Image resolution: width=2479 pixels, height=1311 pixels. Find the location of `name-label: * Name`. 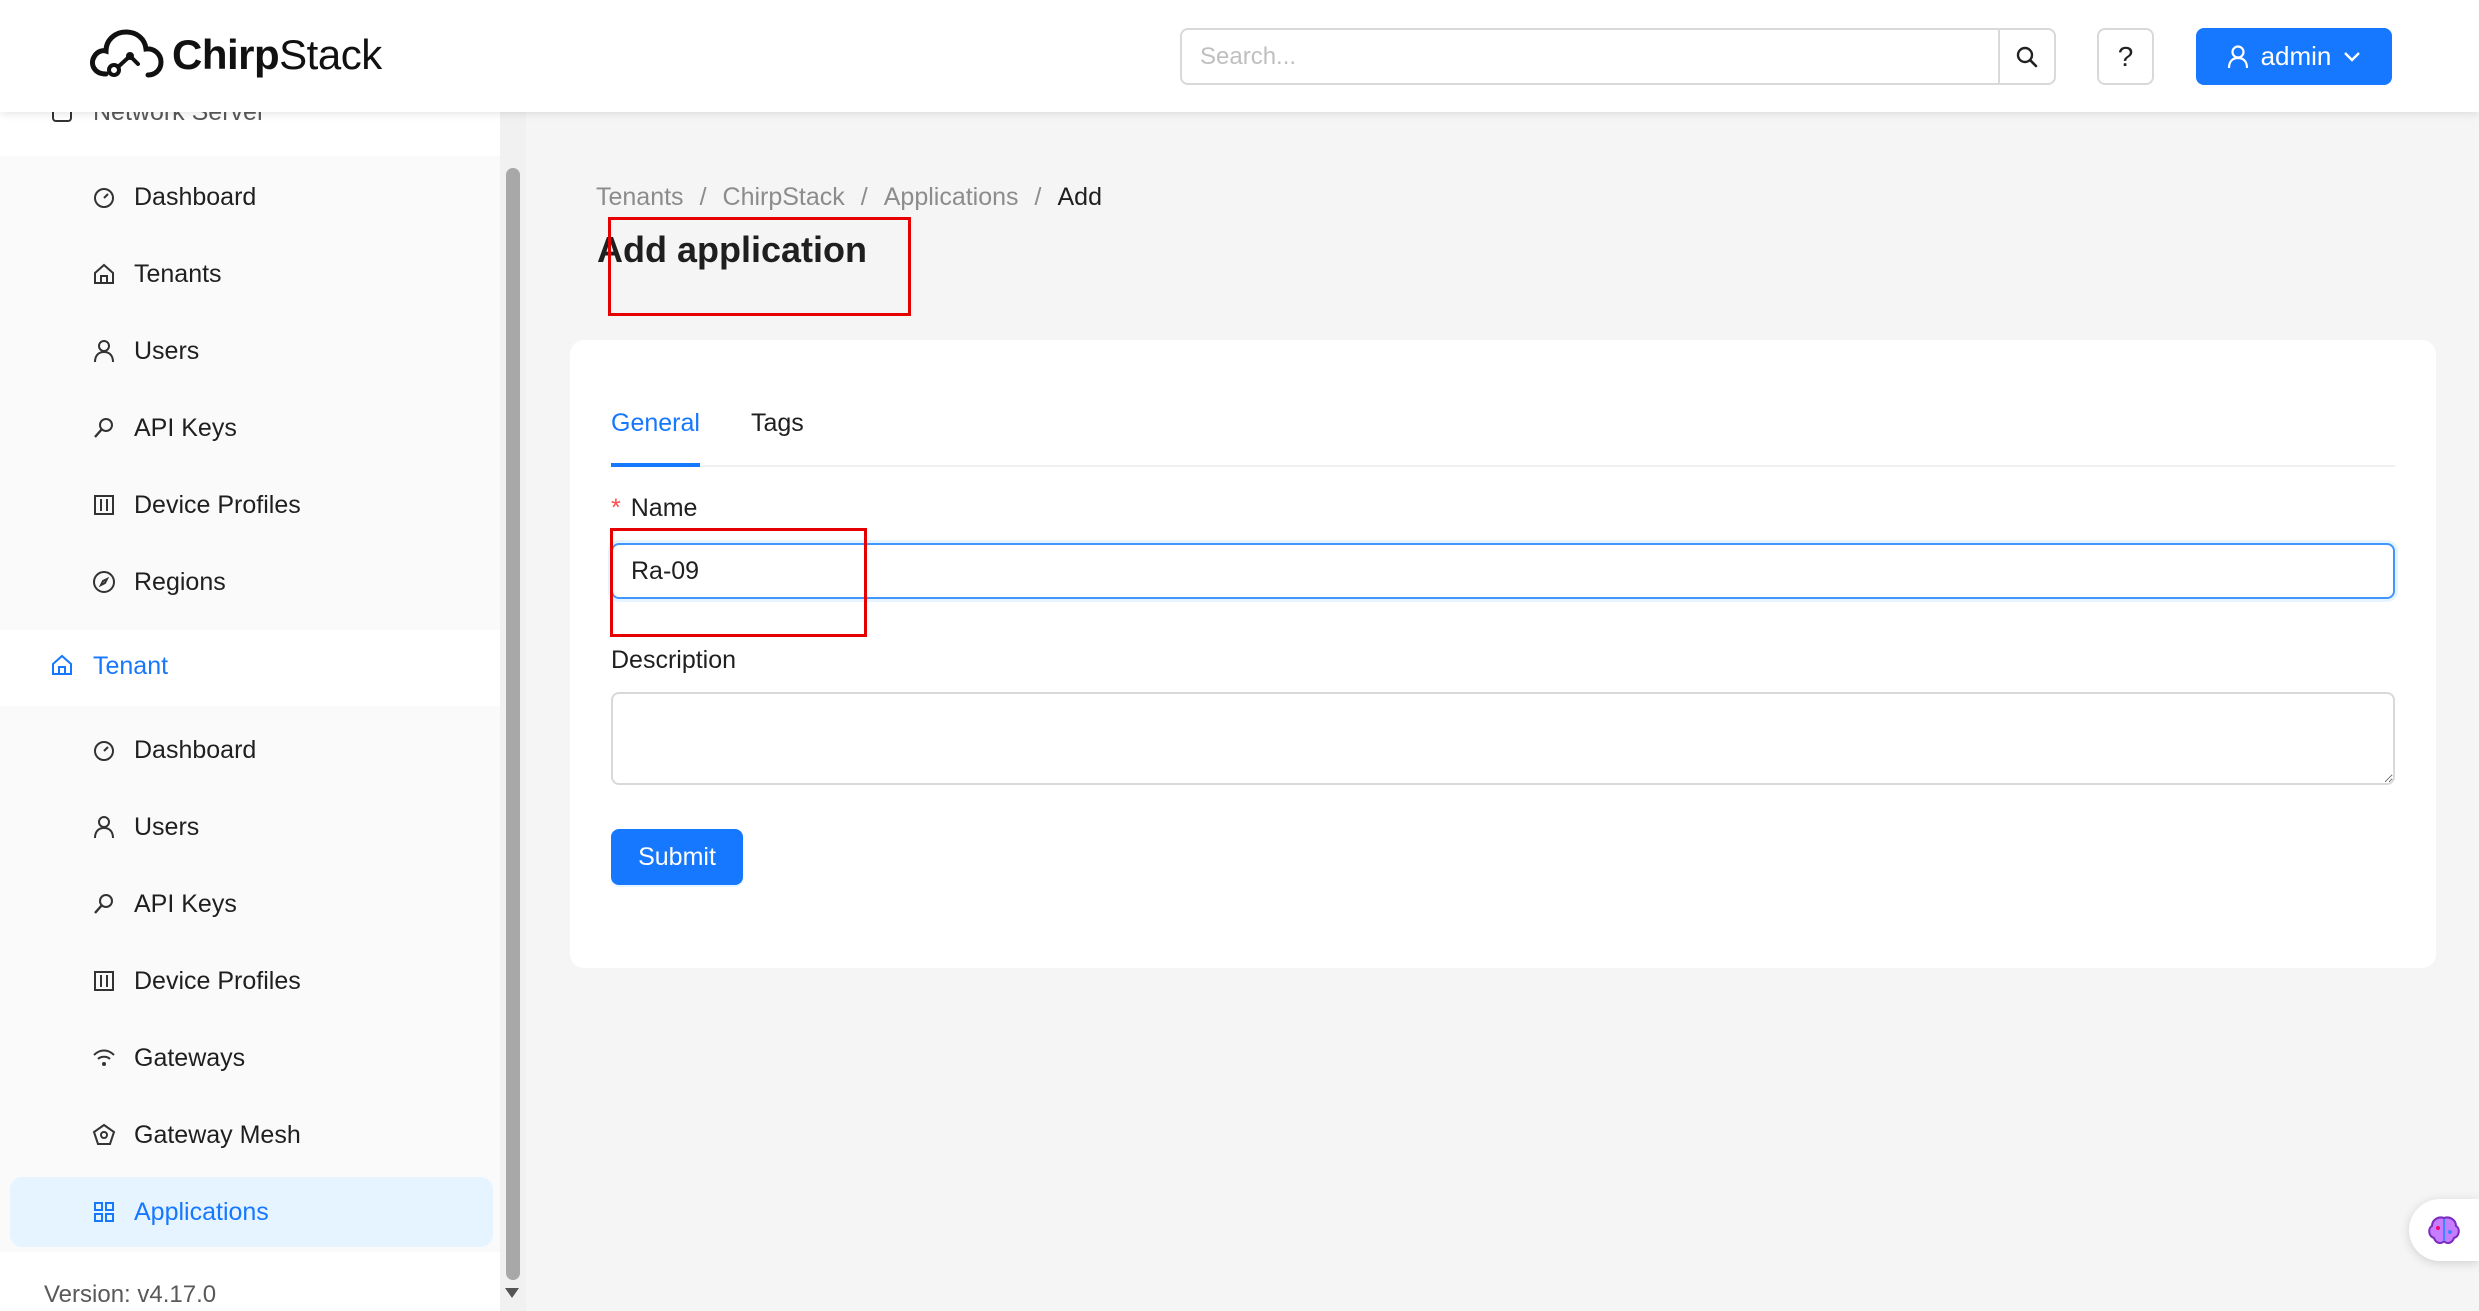

name-label: * Name is located at coordinates (654, 508).